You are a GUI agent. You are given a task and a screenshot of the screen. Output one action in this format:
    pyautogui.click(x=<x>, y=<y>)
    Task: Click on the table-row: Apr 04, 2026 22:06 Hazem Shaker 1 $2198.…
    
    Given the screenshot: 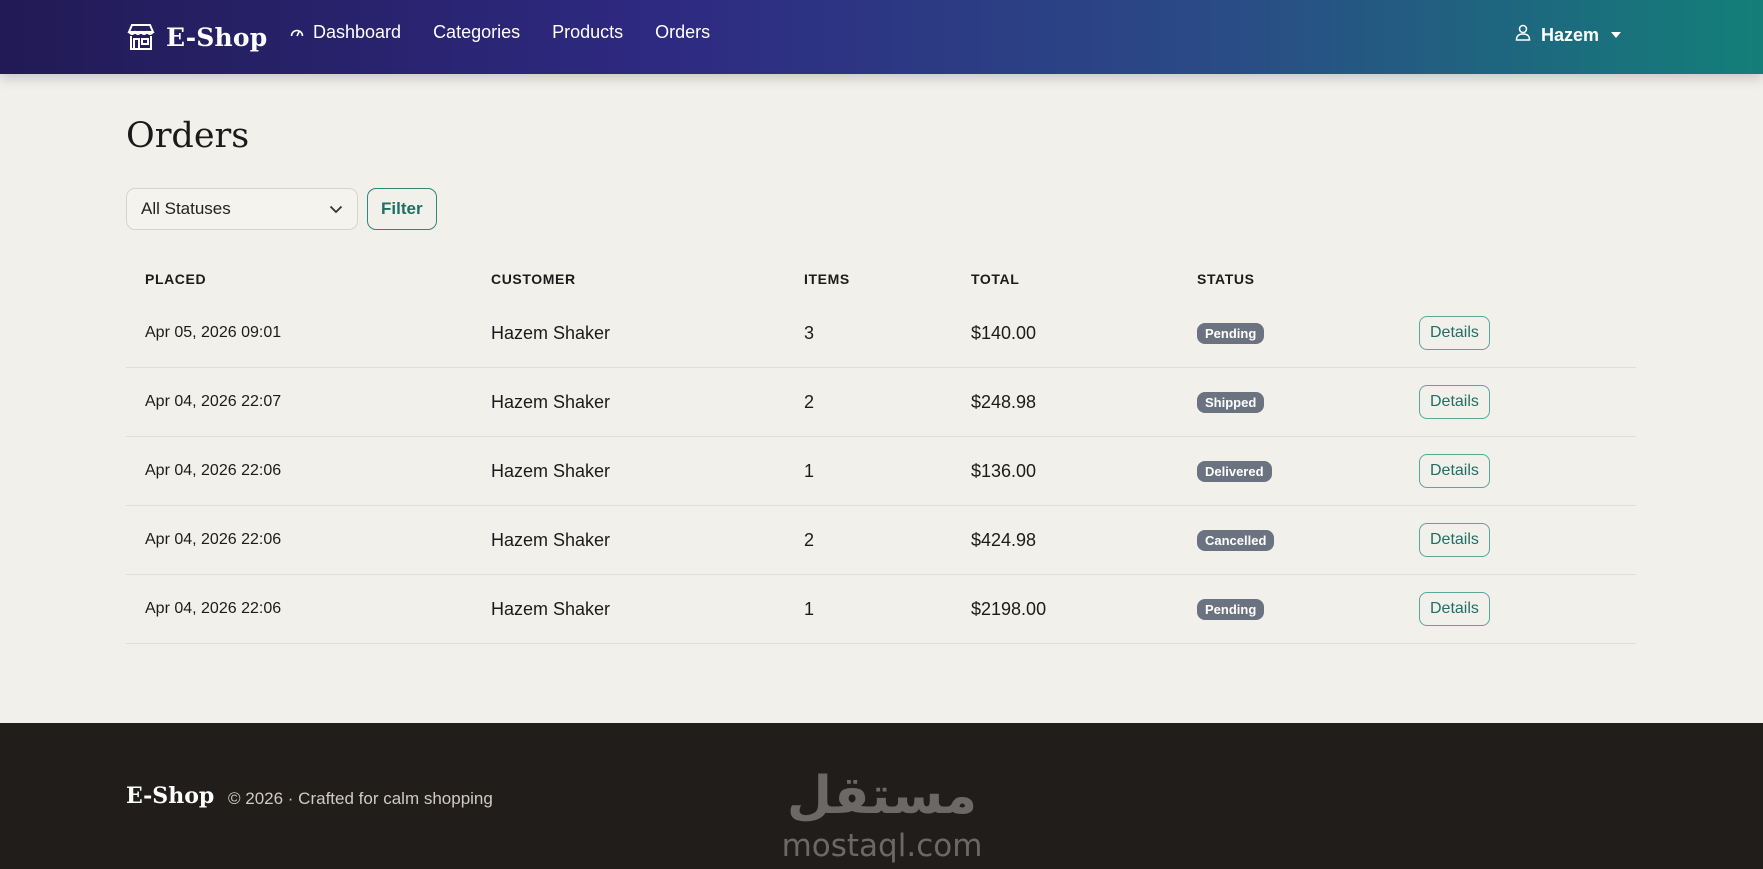 What is the action you would take?
    pyautogui.click(x=881, y=609)
    